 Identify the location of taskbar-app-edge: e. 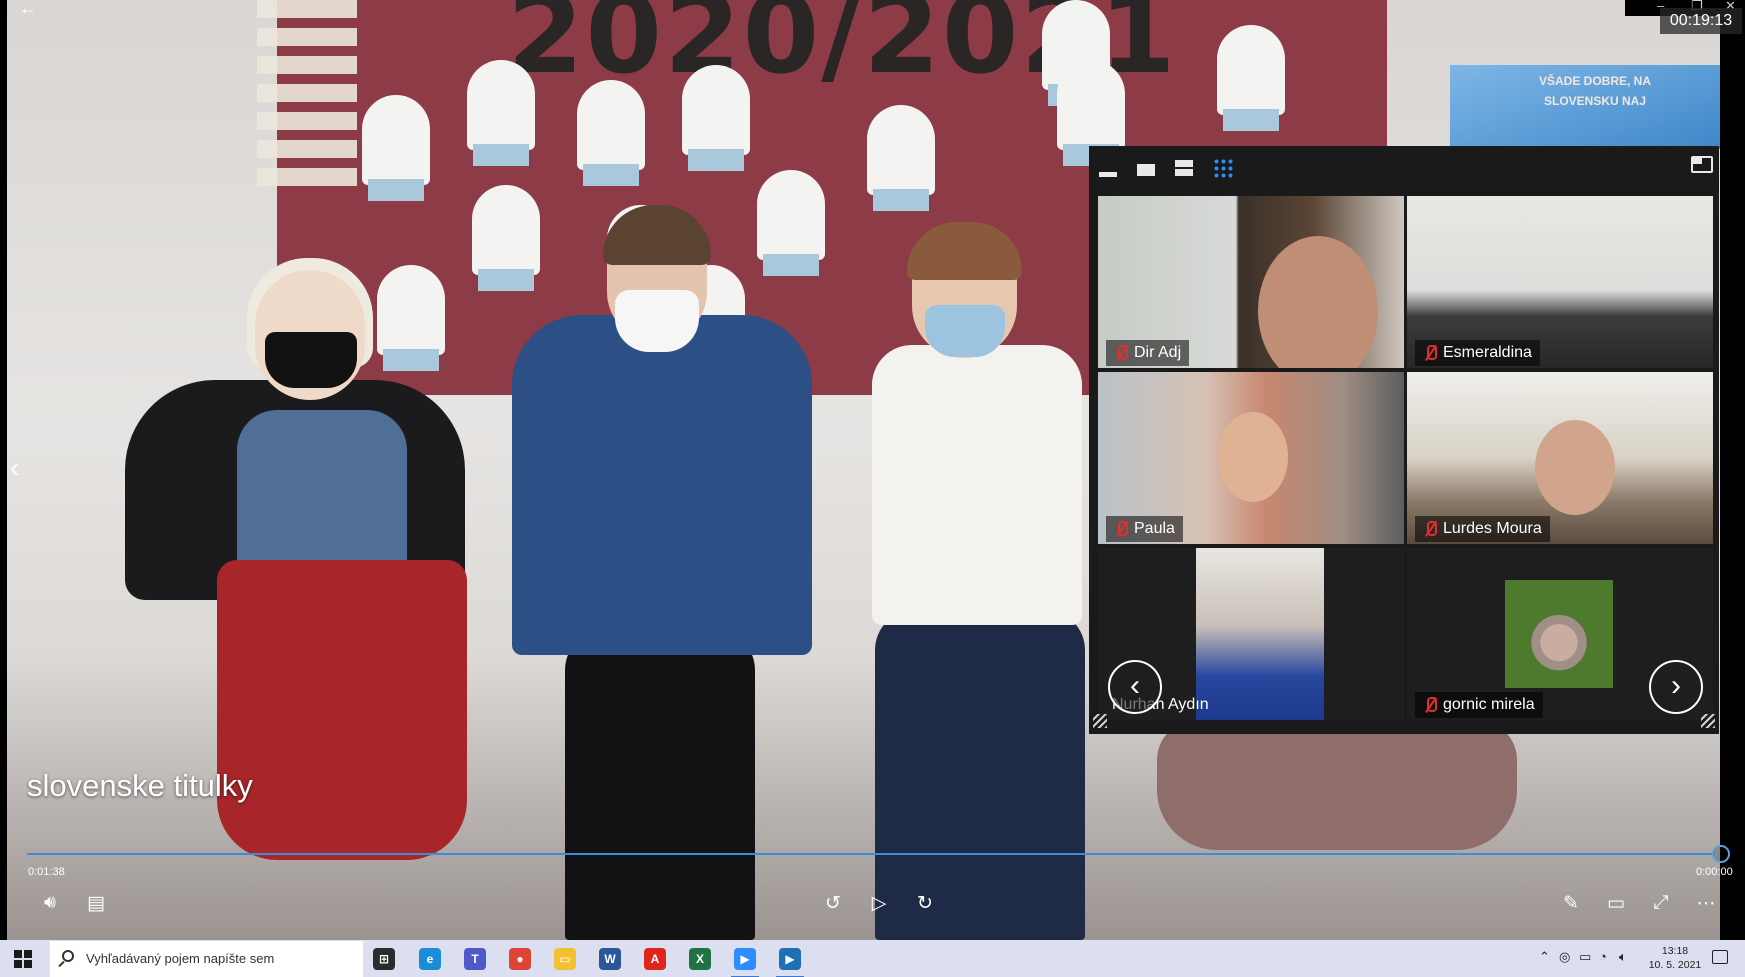
(430, 959).